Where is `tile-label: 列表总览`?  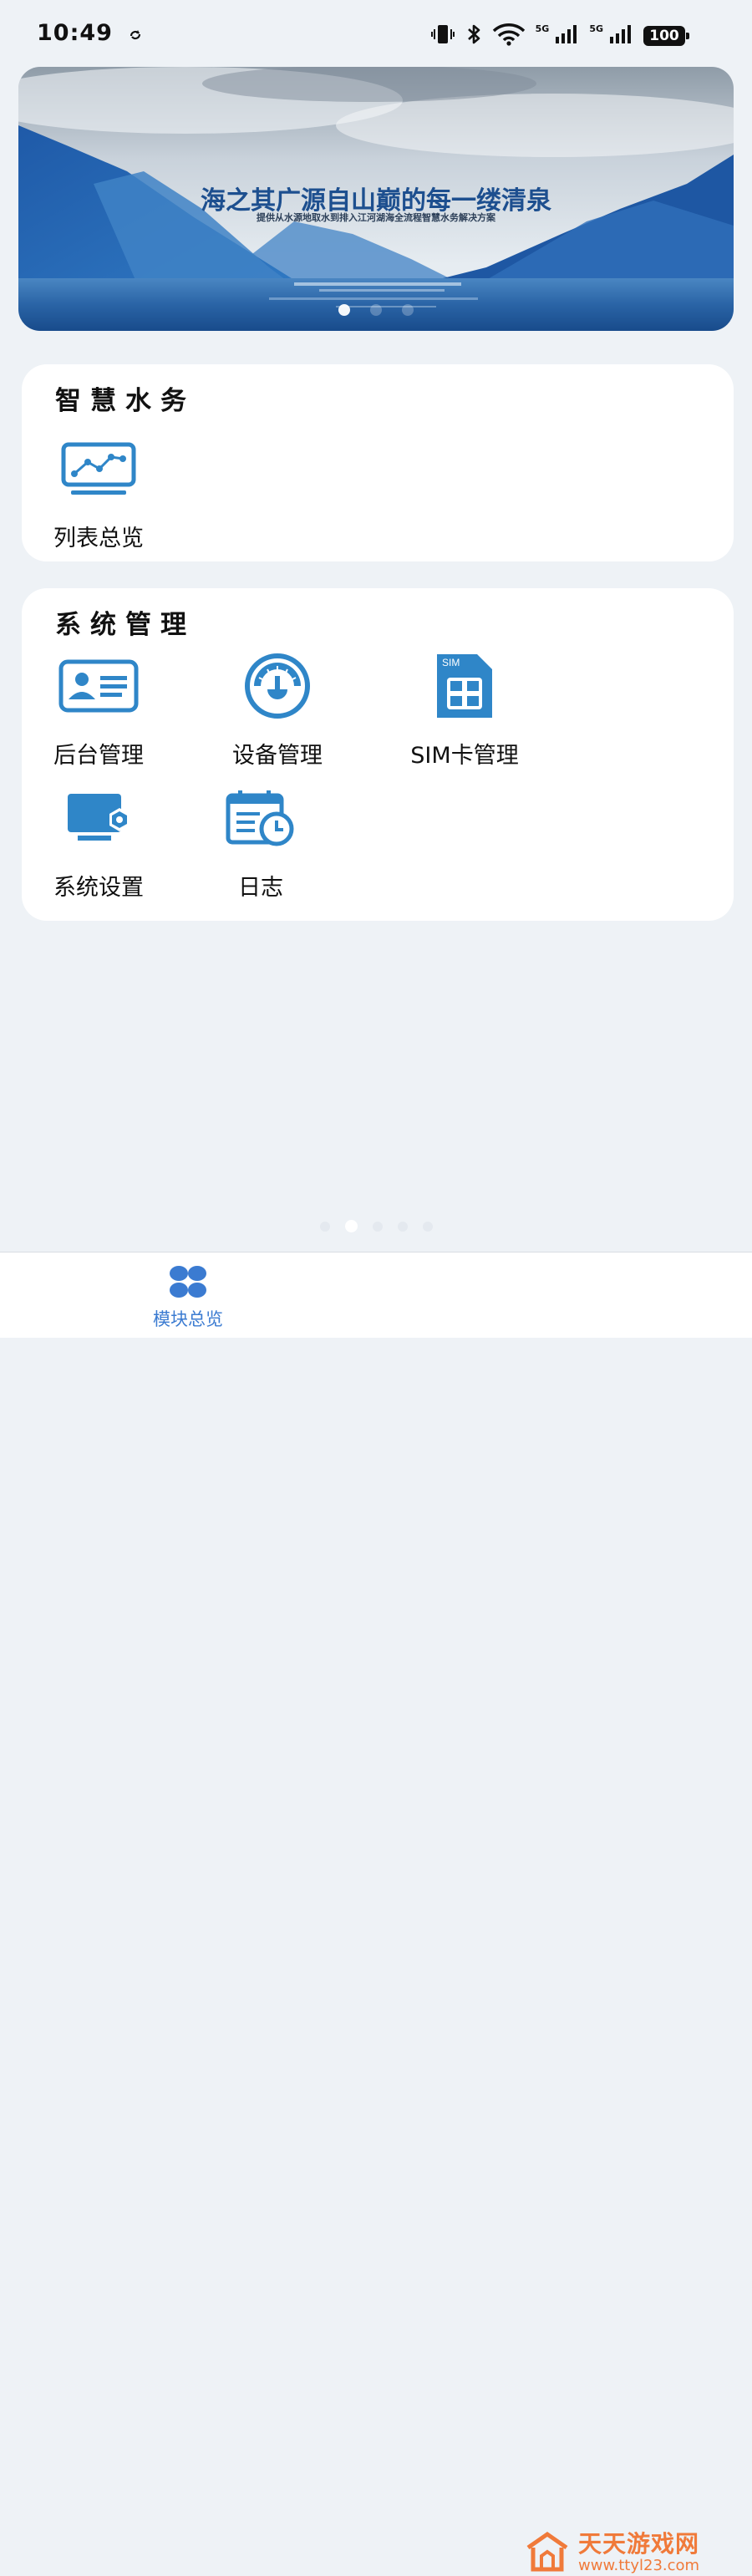
tile-label: 列表总览 is located at coordinates (99, 538).